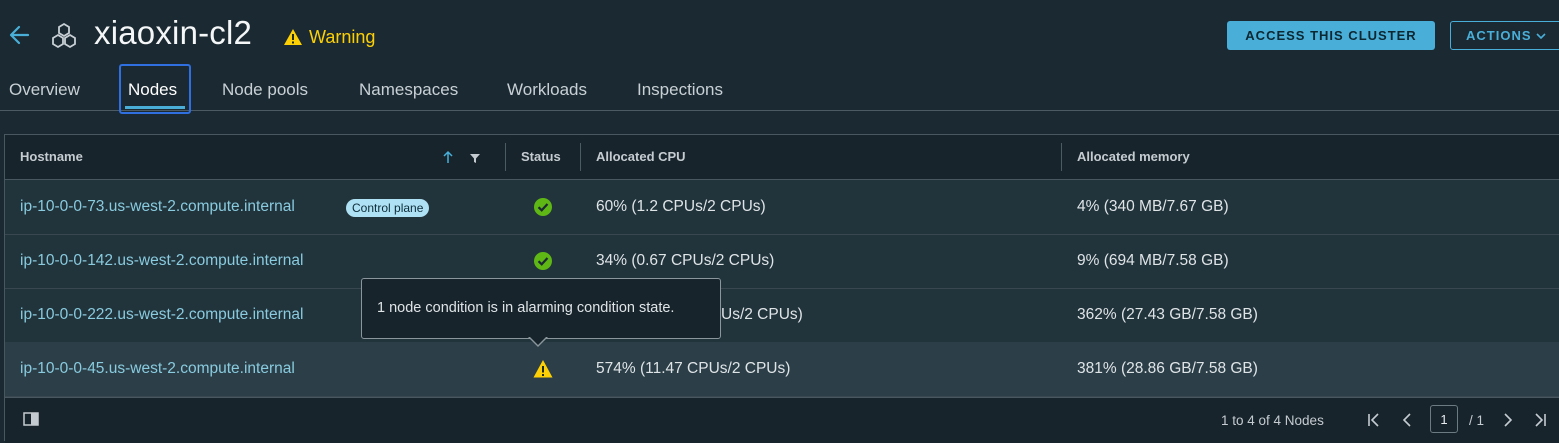 The width and height of the screenshot is (1559, 443). I want to click on tab-nodes-label: Nodes, so click(153, 89).